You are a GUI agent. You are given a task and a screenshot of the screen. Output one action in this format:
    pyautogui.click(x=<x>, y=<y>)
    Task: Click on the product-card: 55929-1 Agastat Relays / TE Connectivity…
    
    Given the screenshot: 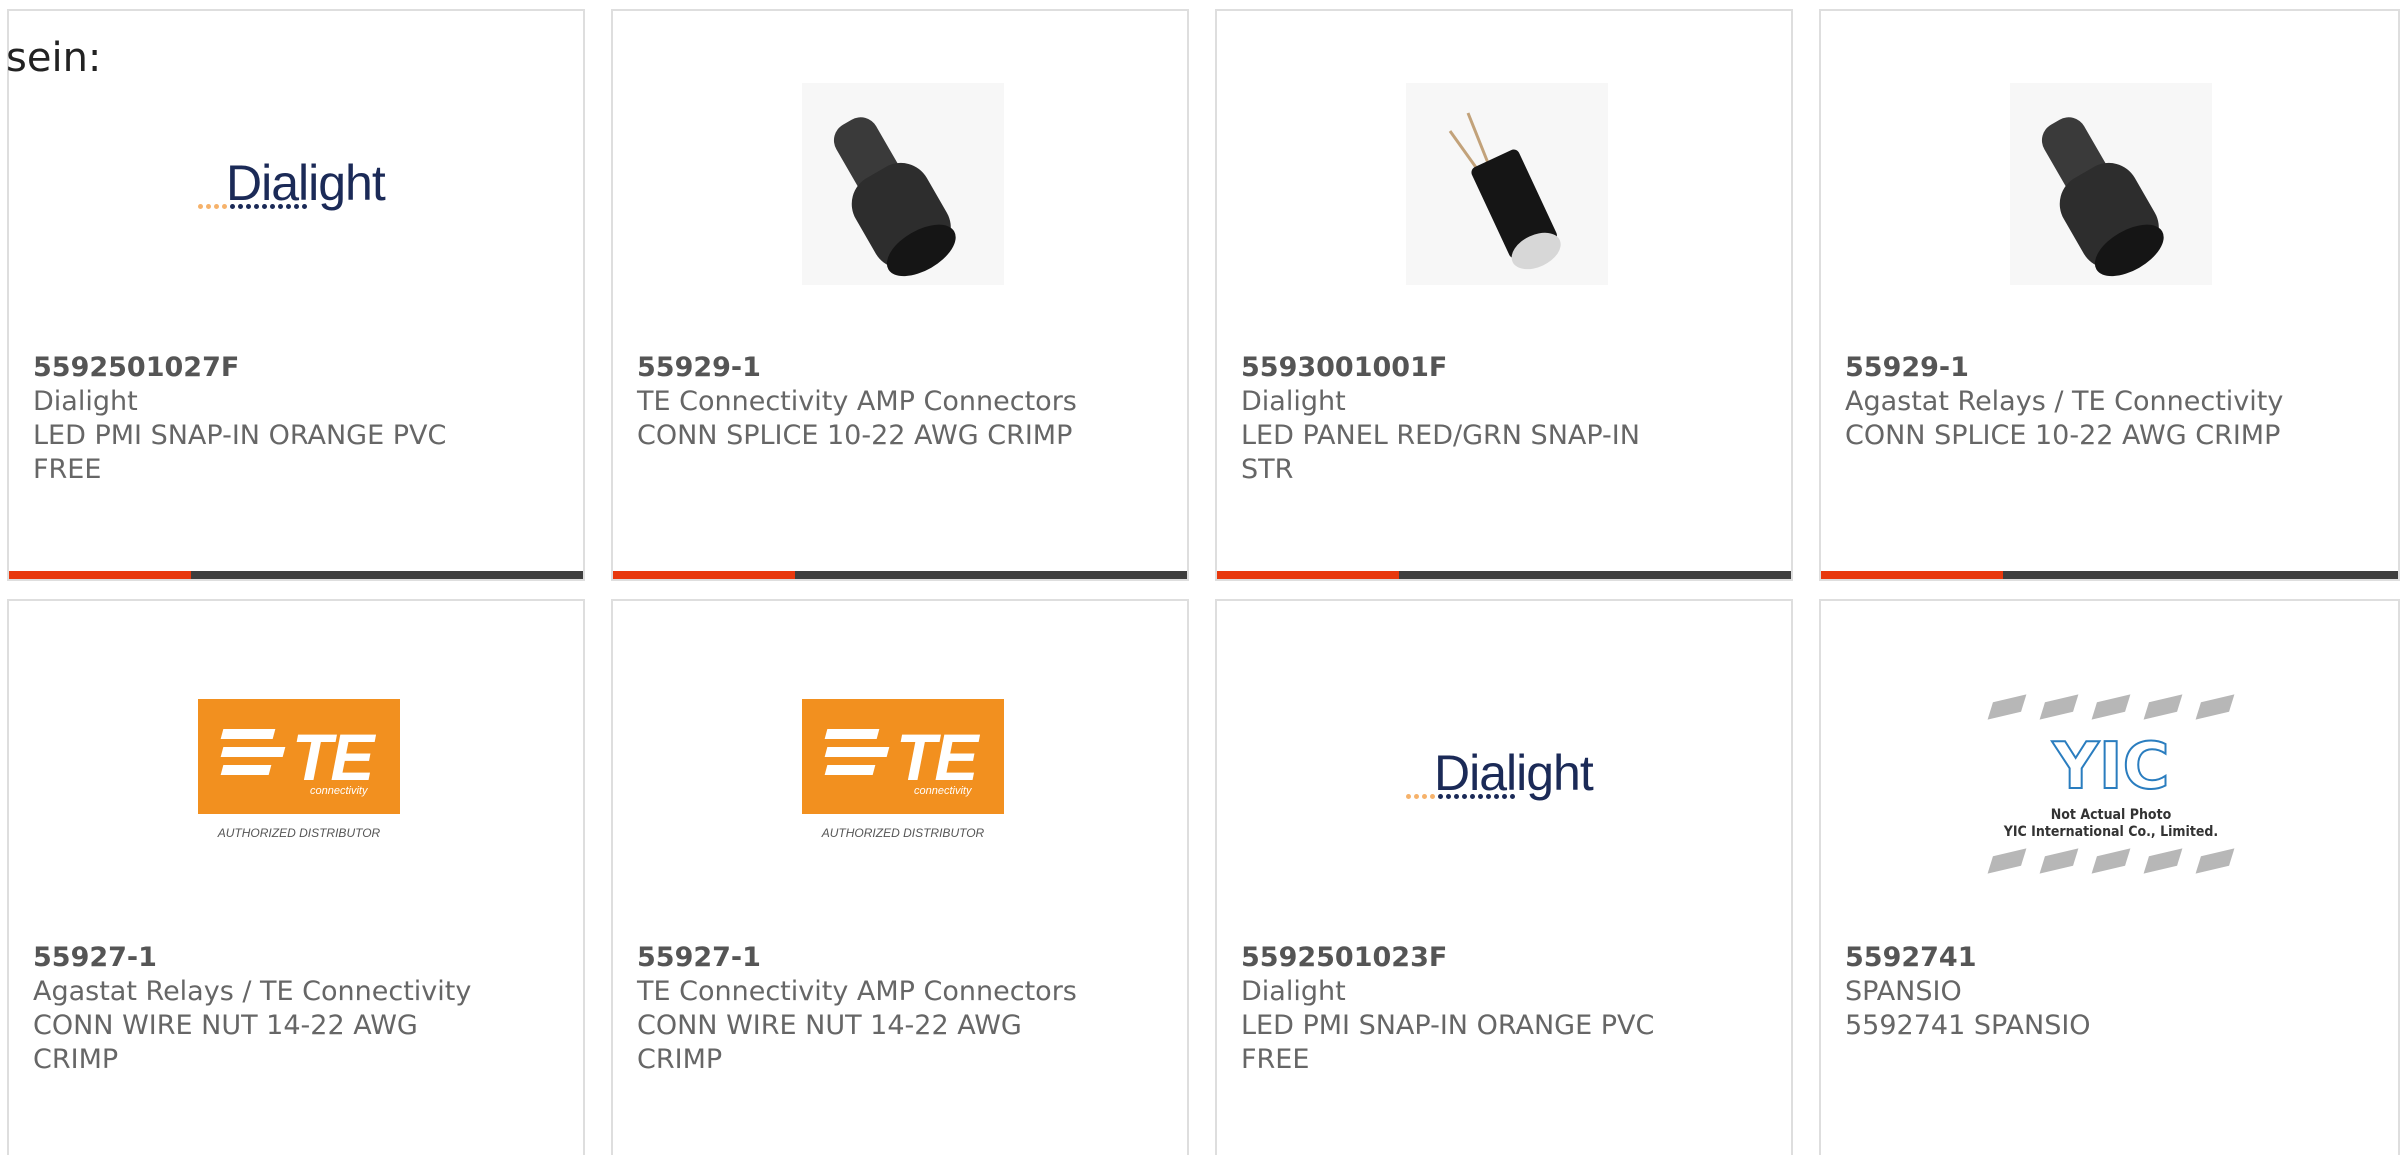 What is the action you would take?
    pyautogui.click(x=2109, y=295)
    